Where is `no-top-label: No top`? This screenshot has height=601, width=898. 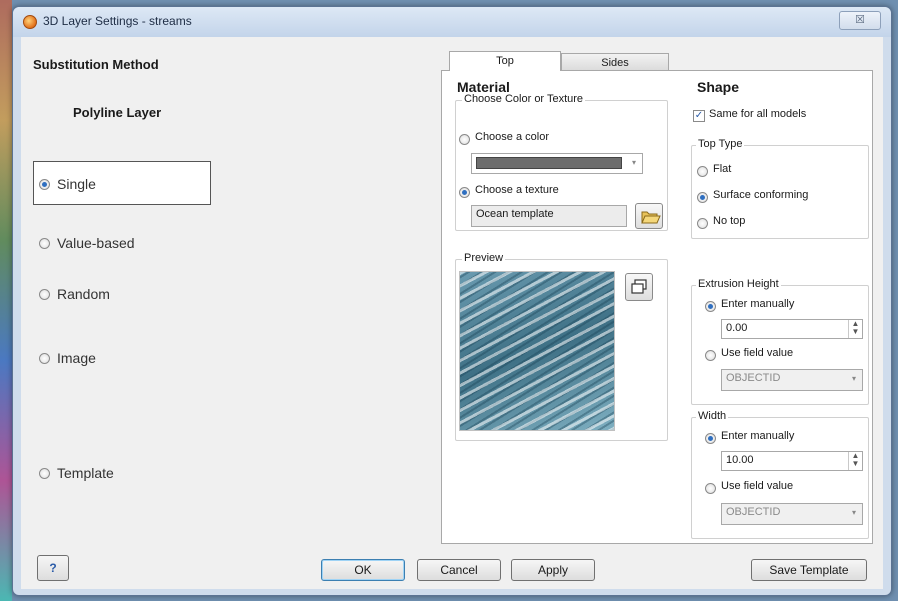 no-top-label: No top is located at coordinates (729, 221).